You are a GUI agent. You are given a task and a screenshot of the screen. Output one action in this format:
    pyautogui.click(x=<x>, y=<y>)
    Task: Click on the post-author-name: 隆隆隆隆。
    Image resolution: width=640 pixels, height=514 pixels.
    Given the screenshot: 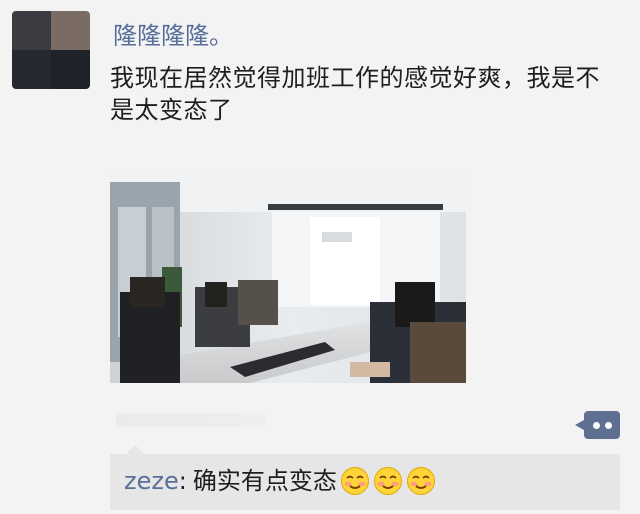 What is the action you would take?
    pyautogui.click(x=173, y=36)
    